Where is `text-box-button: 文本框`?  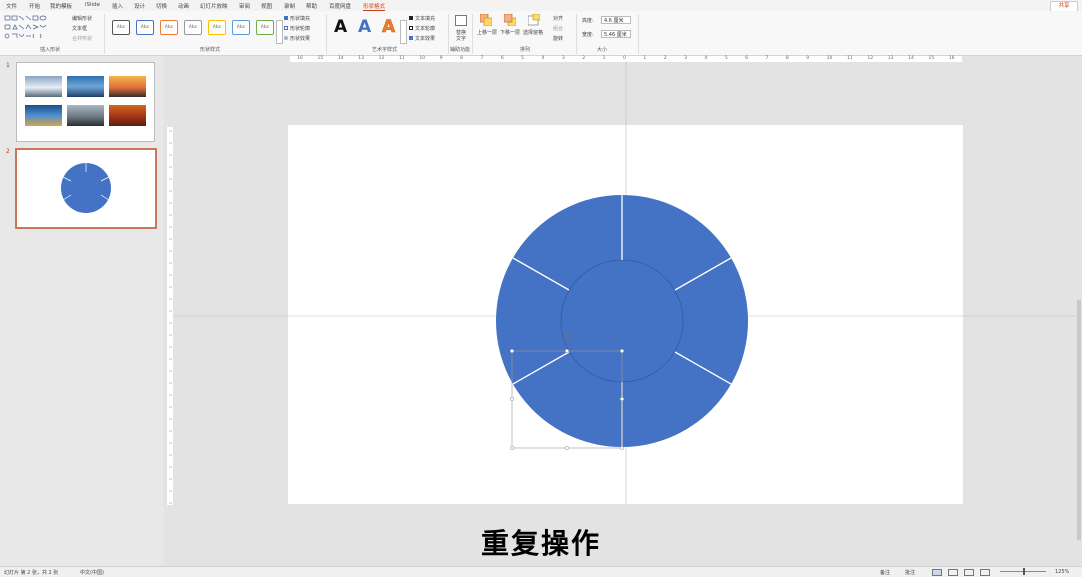 text-box-button: 文本框 is located at coordinates (79, 28).